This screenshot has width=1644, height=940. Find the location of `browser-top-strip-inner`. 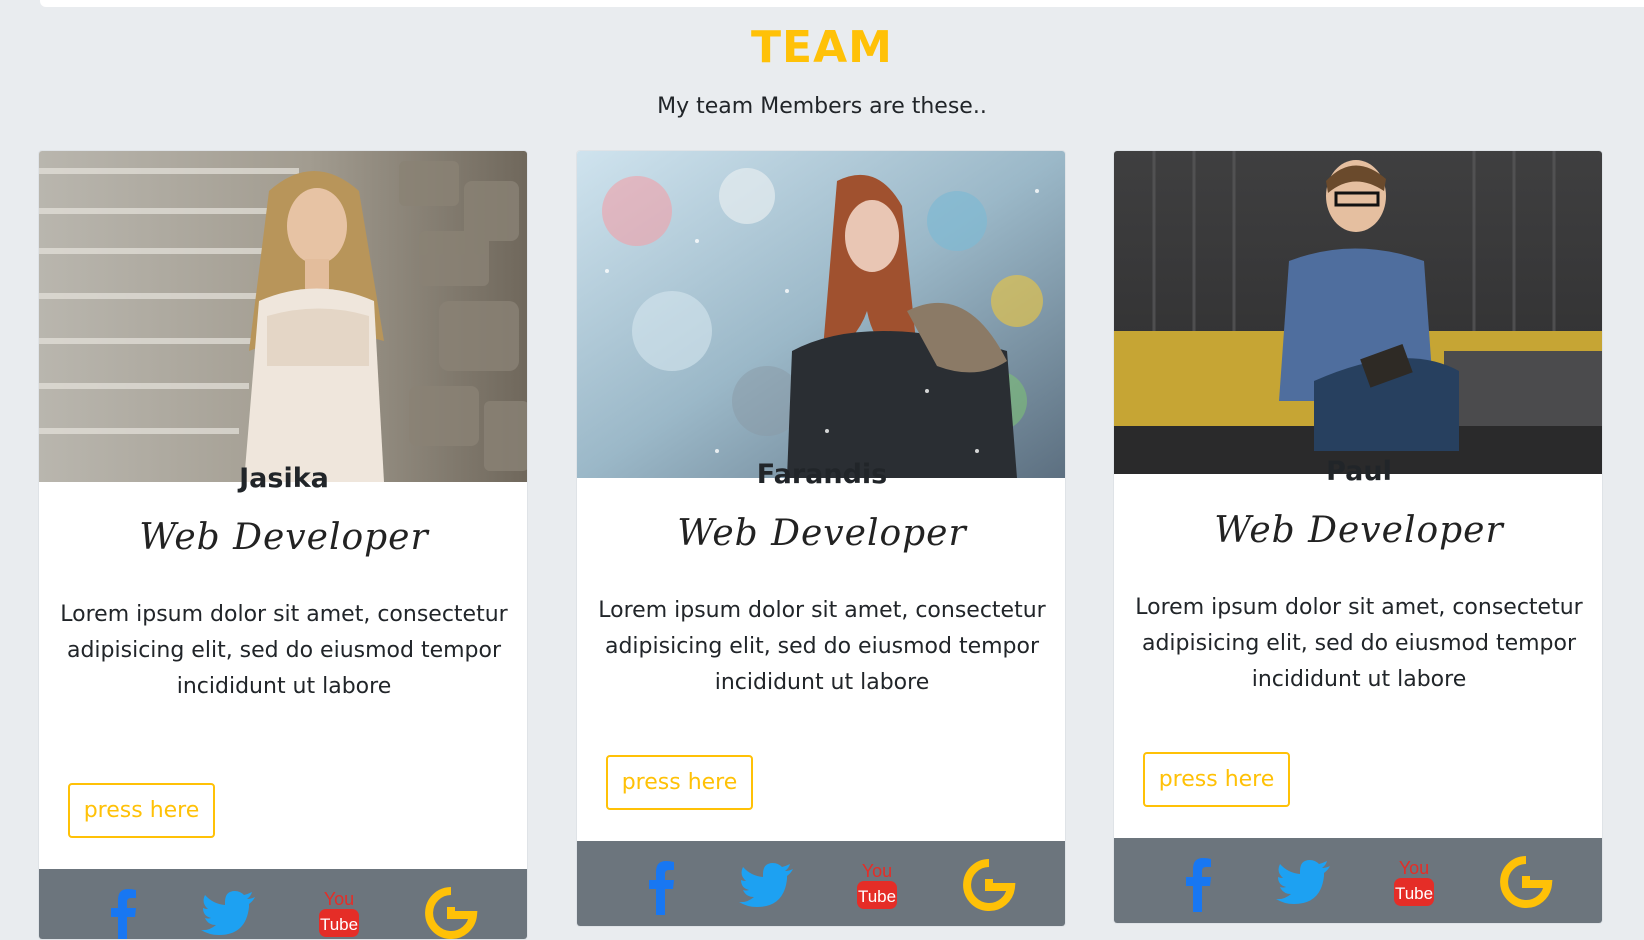

browser-top-strip-inner is located at coordinates (842, 3).